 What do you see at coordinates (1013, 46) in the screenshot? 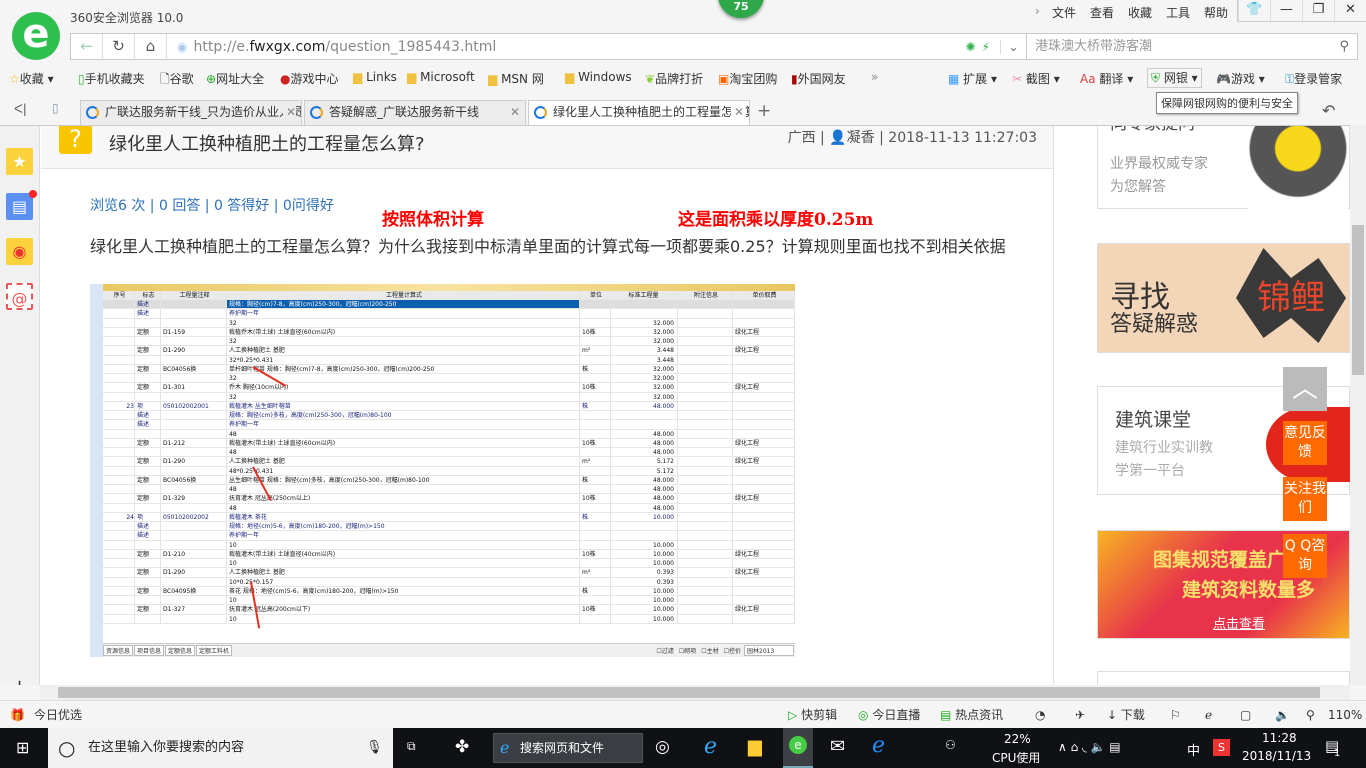
I see `dropdown-icon: ⌄` at bounding box center [1013, 46].